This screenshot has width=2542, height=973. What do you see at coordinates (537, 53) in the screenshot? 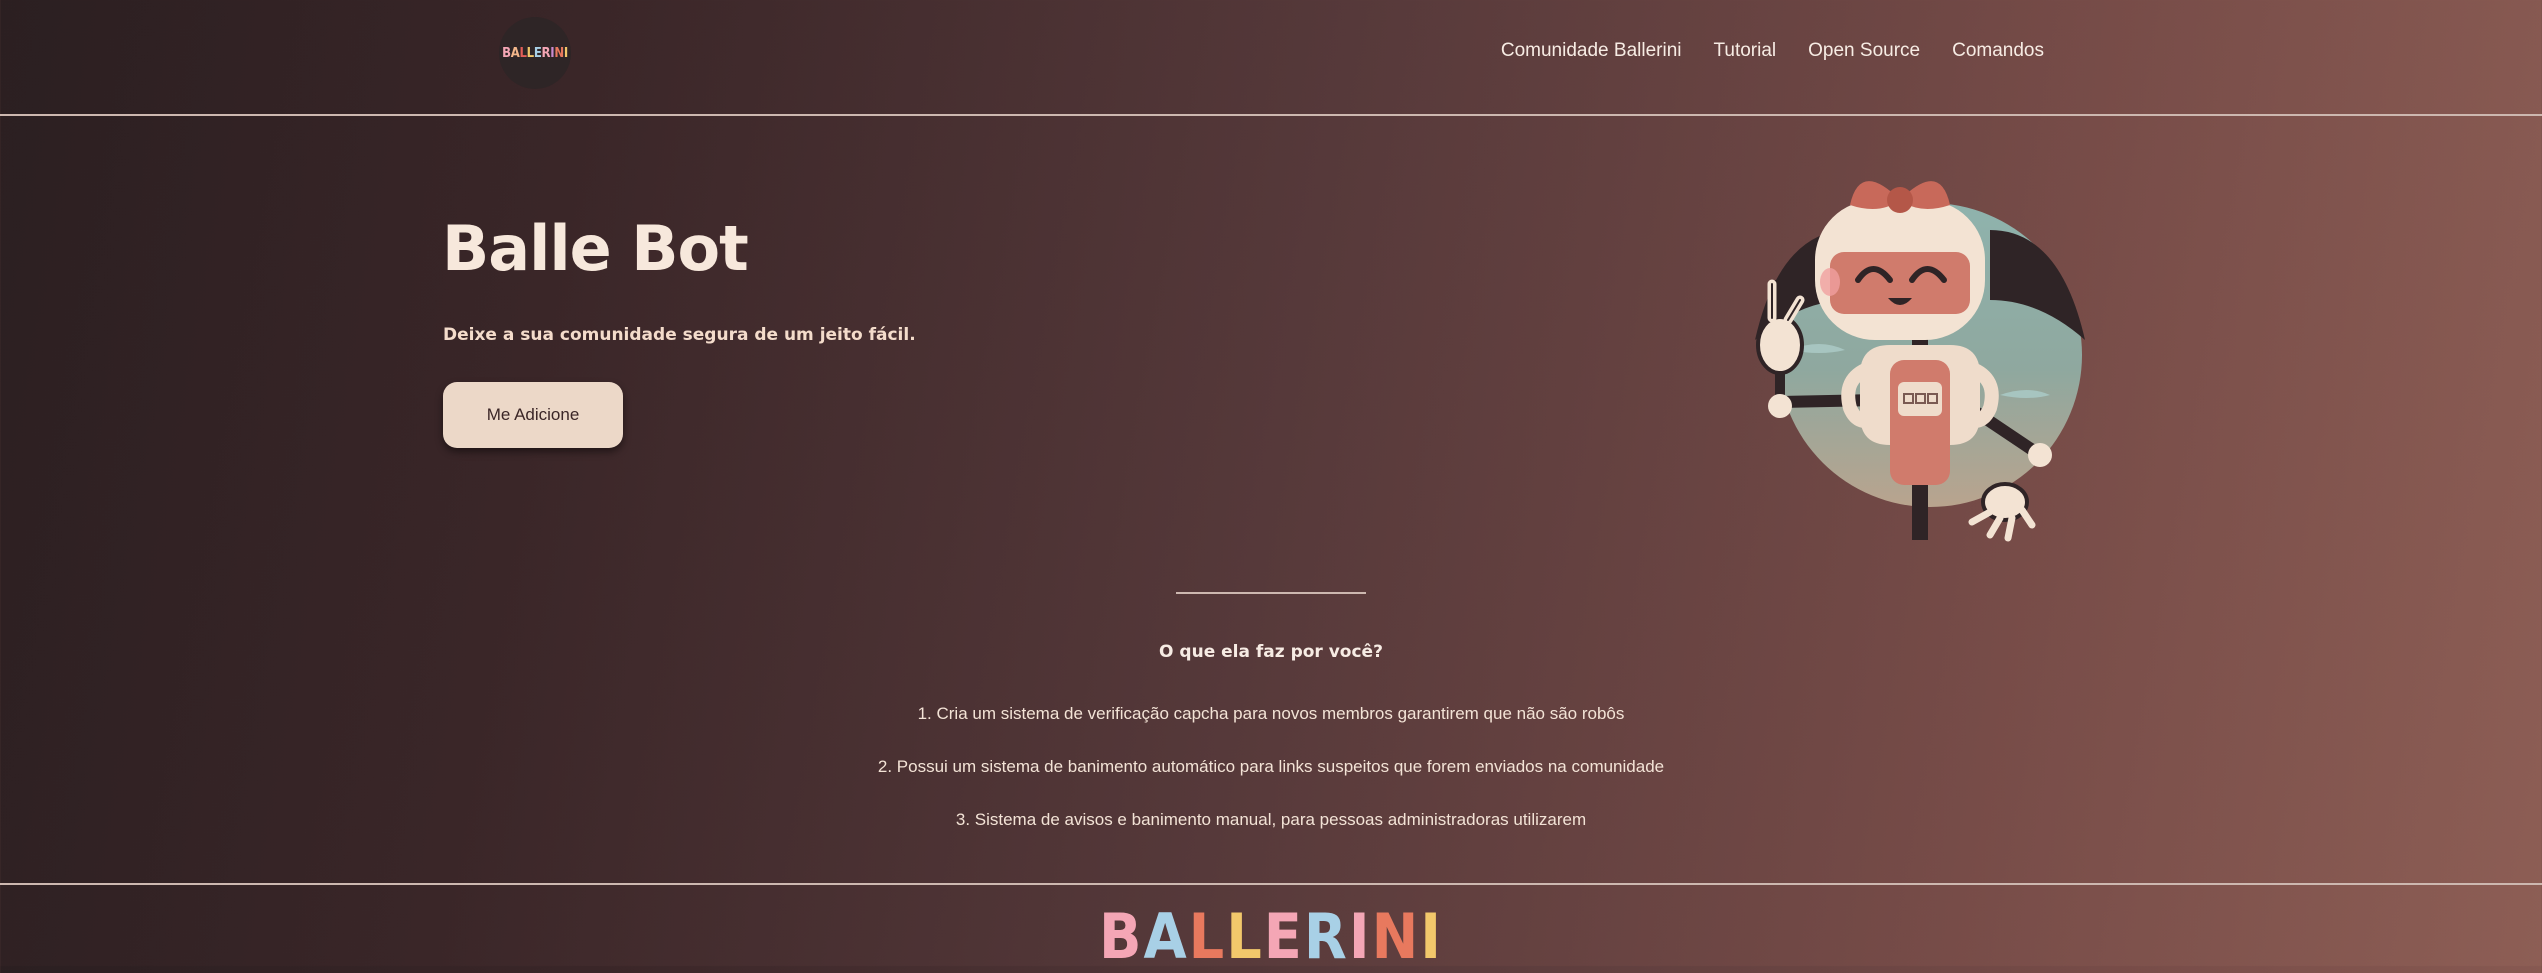
I see `logo-letter: E` at bounding box center [537, 53].